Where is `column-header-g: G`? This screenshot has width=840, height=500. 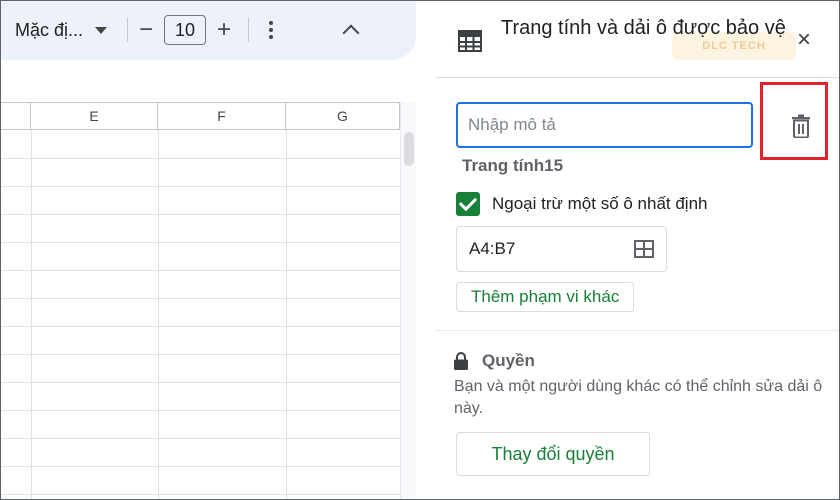 column-header-g: G is located at coordinates (343, 116).